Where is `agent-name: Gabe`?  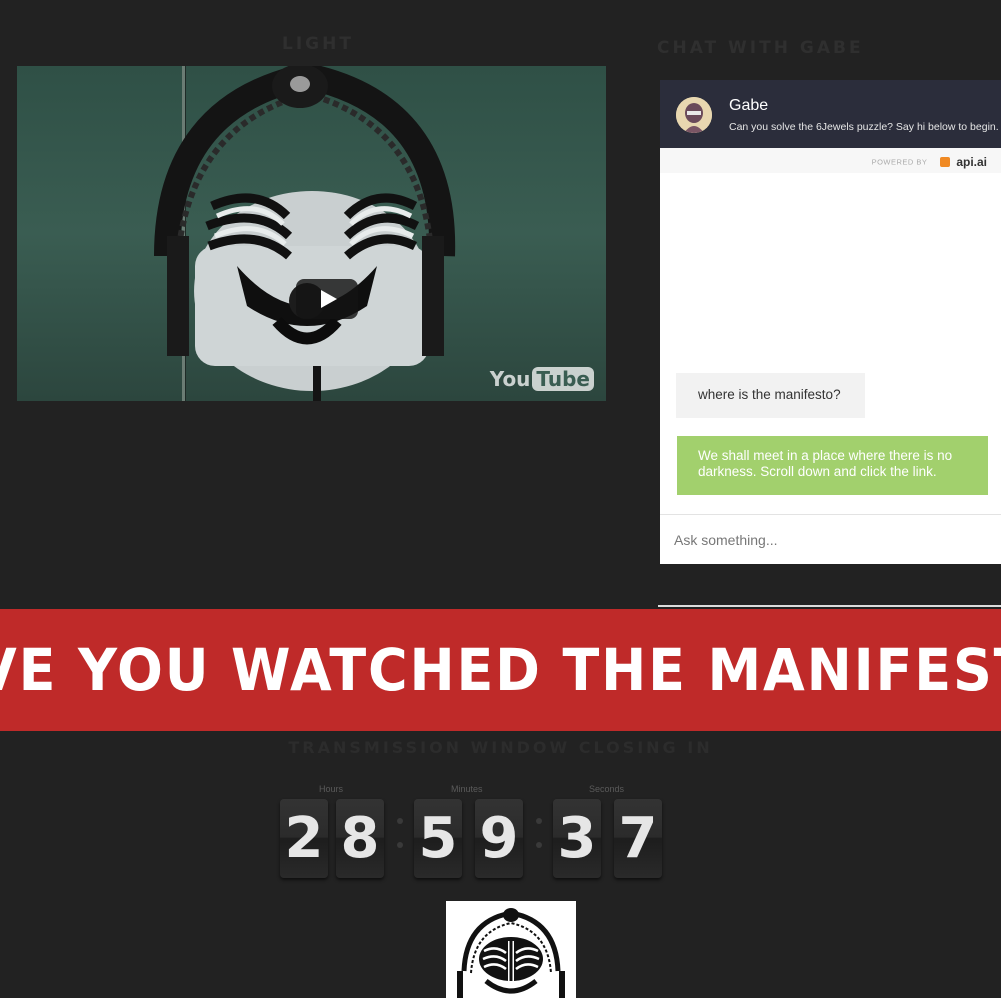
agent-name: Gabe is located at coordinates (749, 105).